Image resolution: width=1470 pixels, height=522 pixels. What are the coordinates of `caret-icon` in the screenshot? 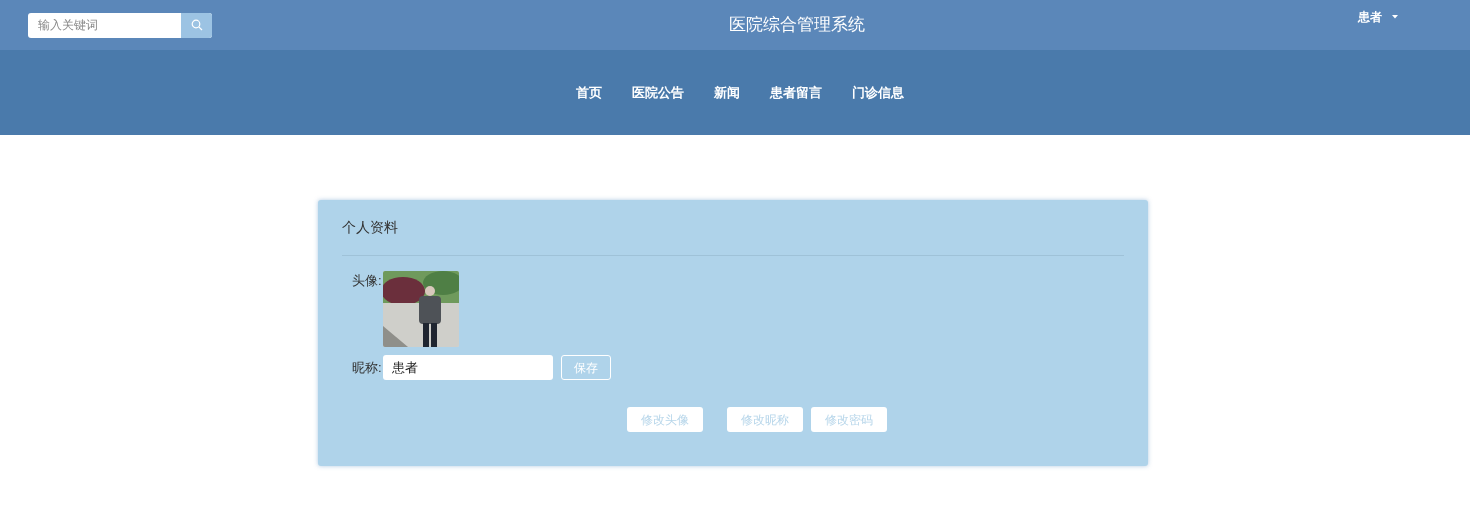 It's located at (1395, 17).